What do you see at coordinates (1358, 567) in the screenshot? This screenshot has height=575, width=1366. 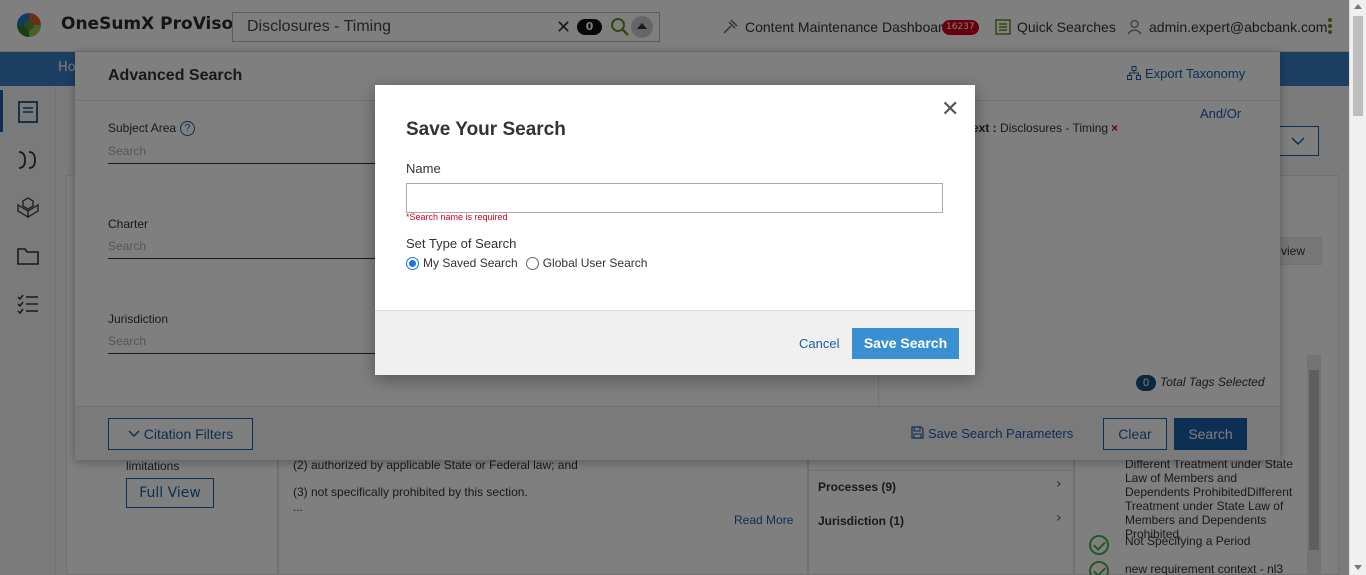 I see `scroll-down-icon` at bounding box center [1358, 567].